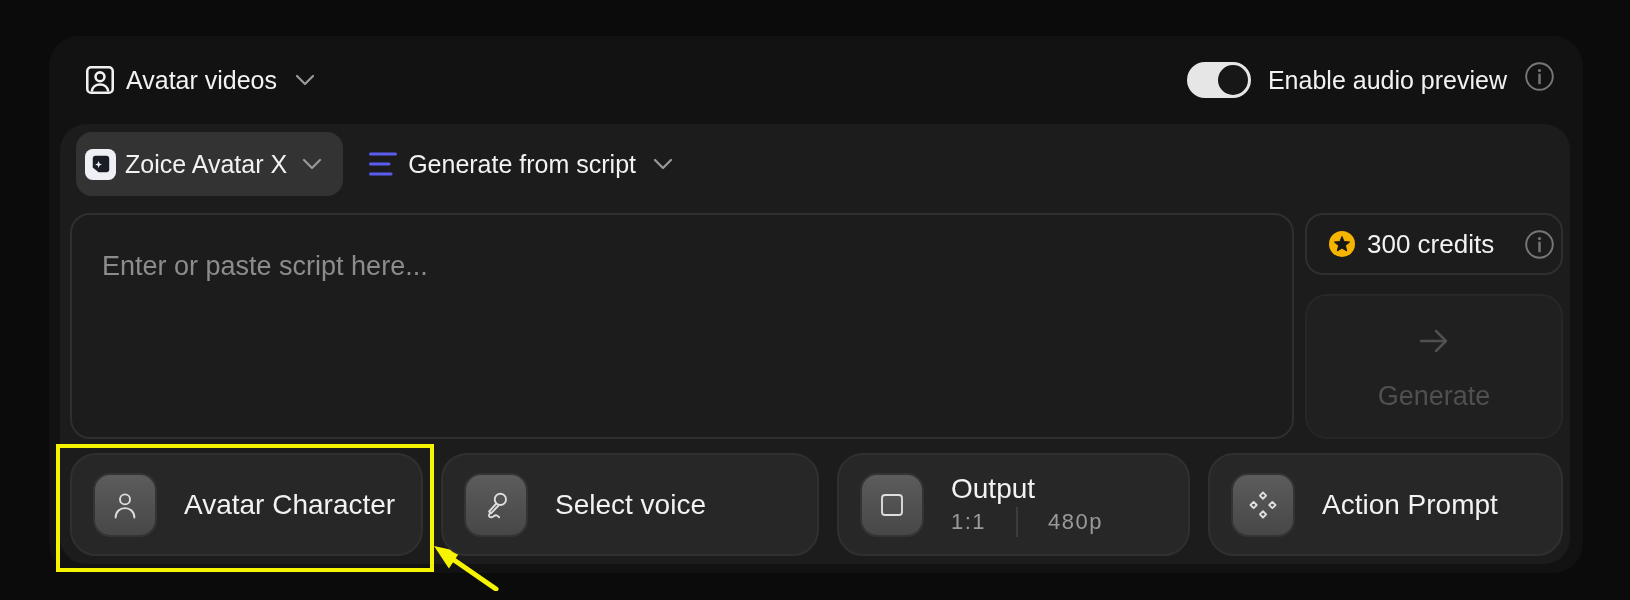 The width and height of the screenshot is (1630, 600). Describe the element at coordinates (200, 80) in the screenshot. I see `mode-dropdown: Avatar videos` at that location.